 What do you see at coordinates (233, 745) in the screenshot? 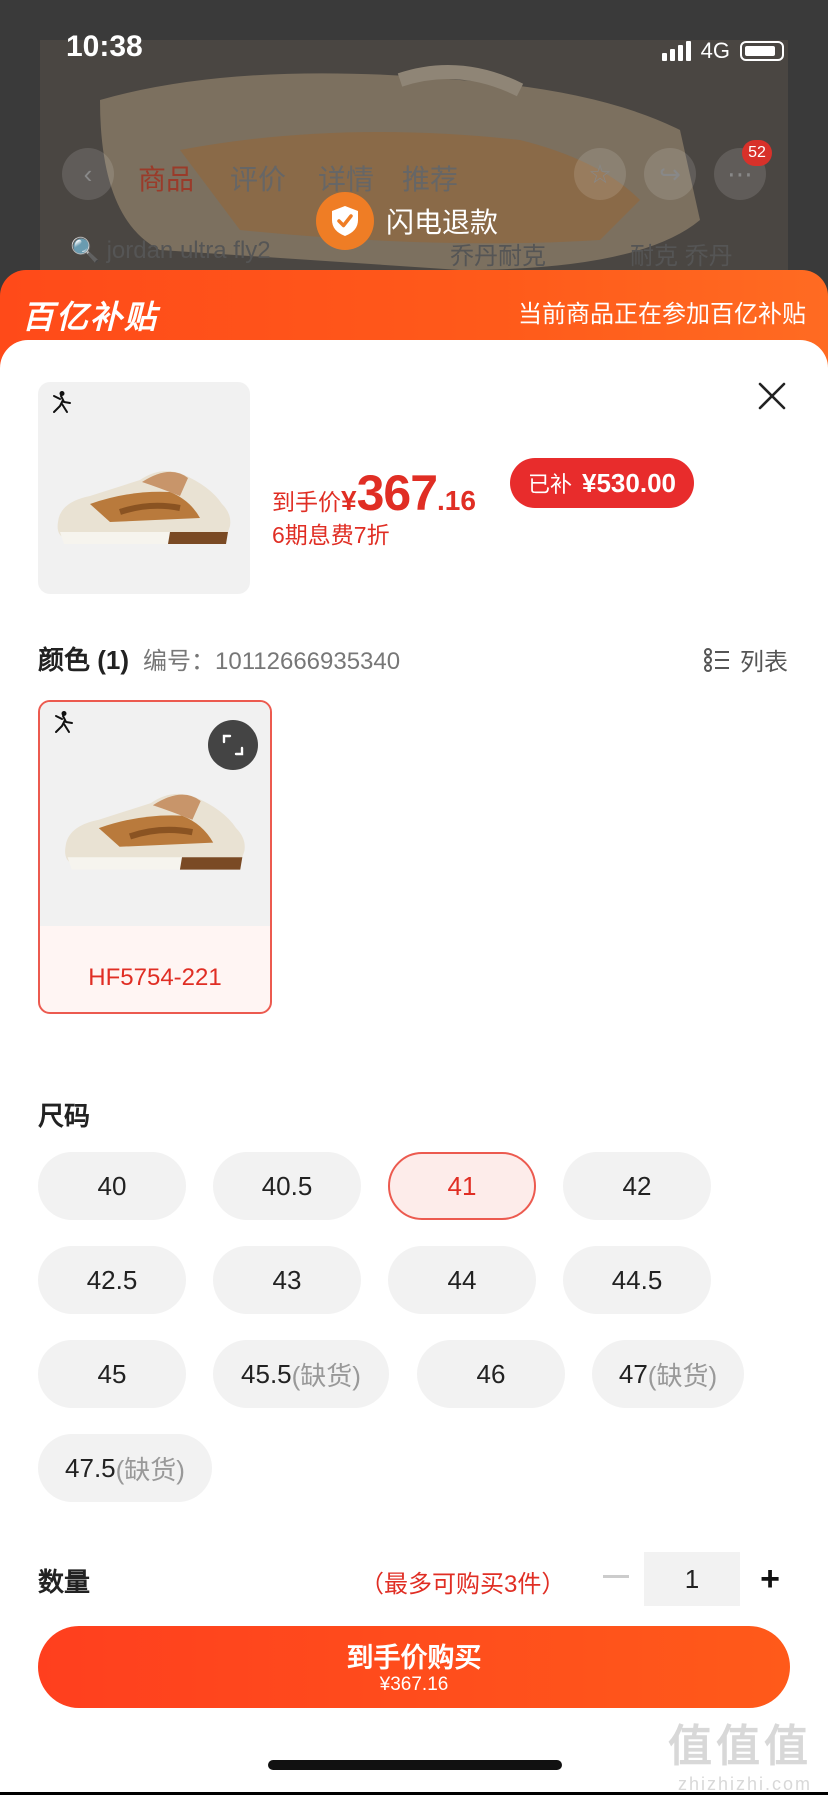
I see `expand-icon` at bounding box center [233, 745].